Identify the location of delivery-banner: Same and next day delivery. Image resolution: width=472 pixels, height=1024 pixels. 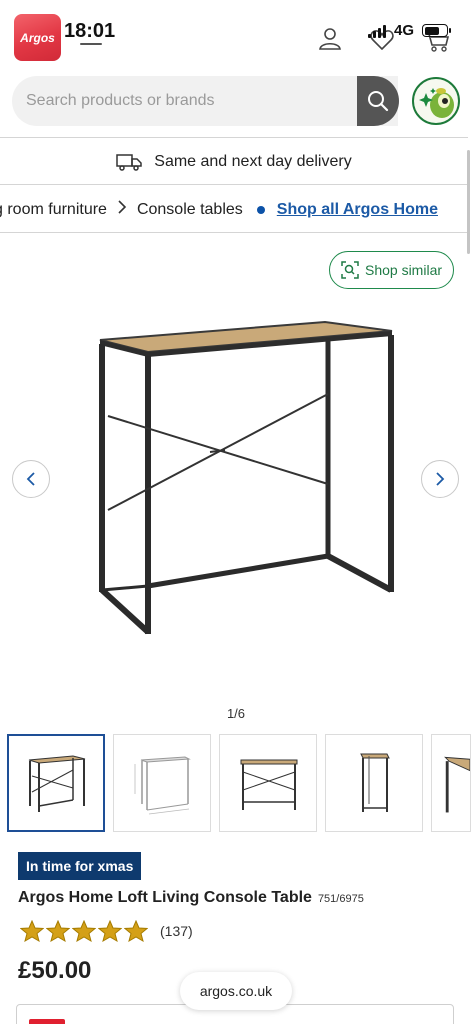
(234, 162).